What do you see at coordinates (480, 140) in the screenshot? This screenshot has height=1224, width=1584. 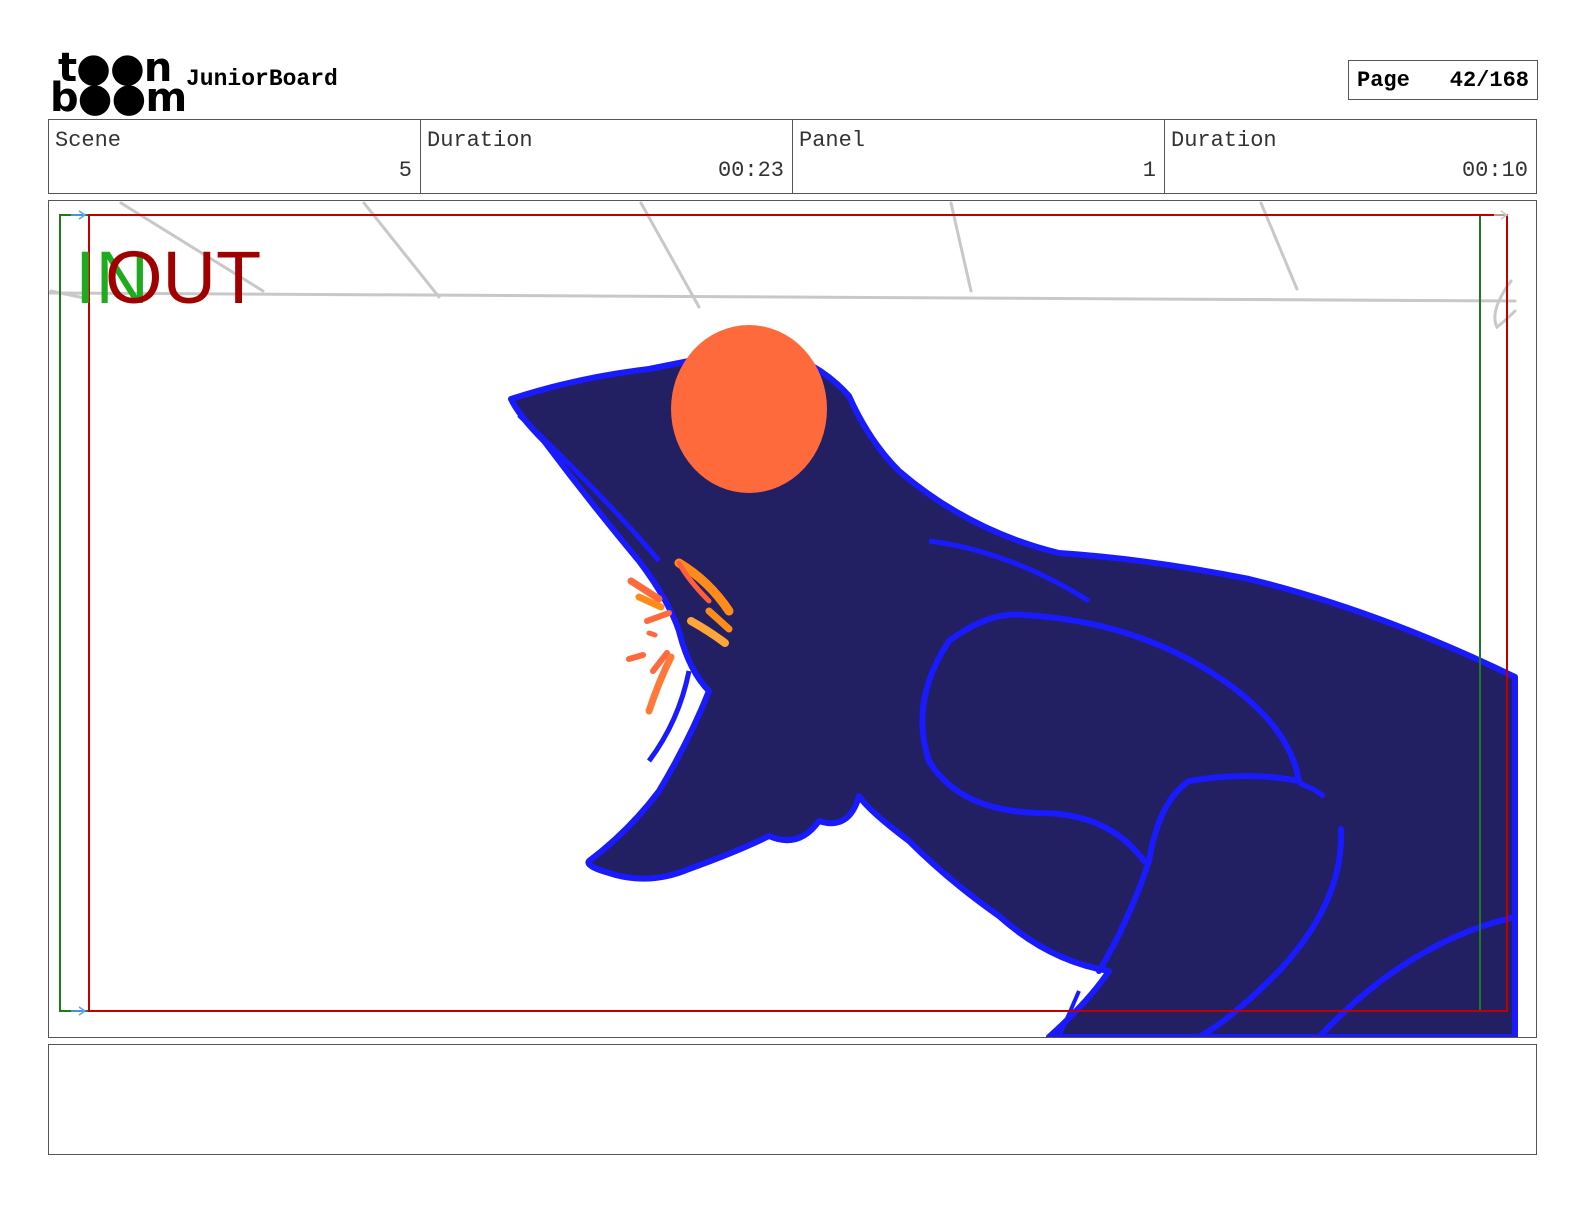 I see `scene-duration-label: Duration` at bounding box center [480, 140].